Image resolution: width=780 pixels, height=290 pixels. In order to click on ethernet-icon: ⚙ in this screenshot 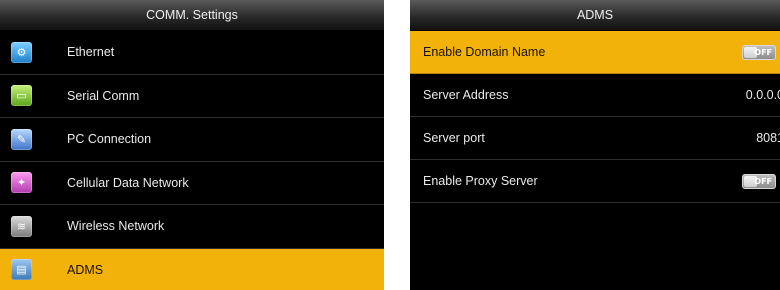, I will do `click(21, 52)`.